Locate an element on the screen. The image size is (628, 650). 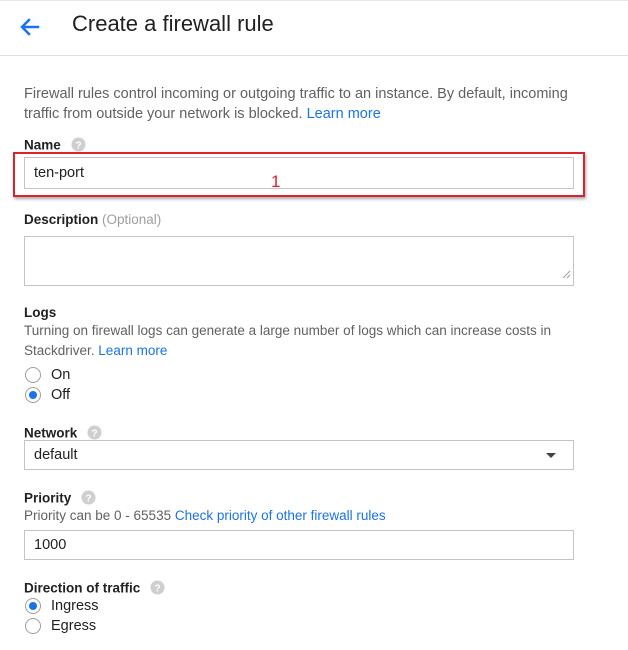
network-select-value: default is located at coordinates (56, 455).